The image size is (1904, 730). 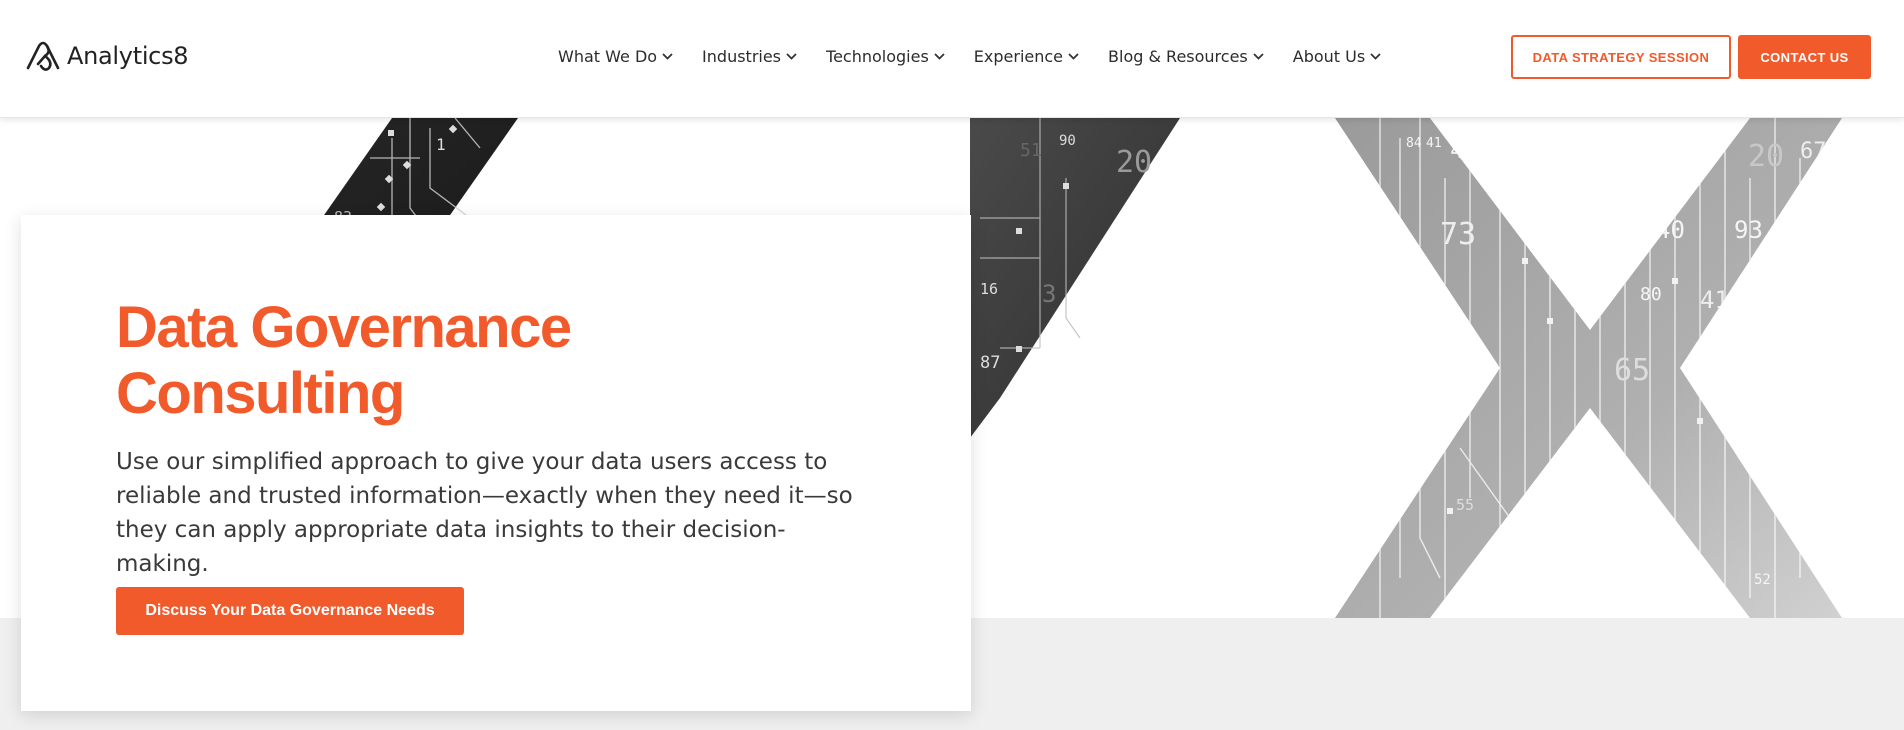 What do you see at coordinates (989, 289) in the screenshot?
I see `decor-number: 16` at bounding box center [989, 289].